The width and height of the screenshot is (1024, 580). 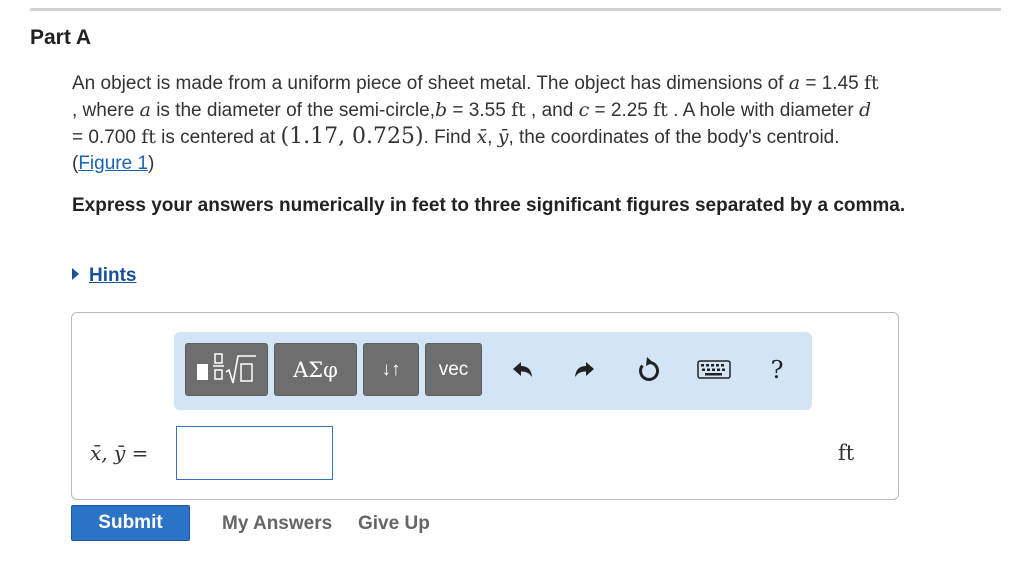 I want to click on hints-label: Hints, so click(x=113, y=275).